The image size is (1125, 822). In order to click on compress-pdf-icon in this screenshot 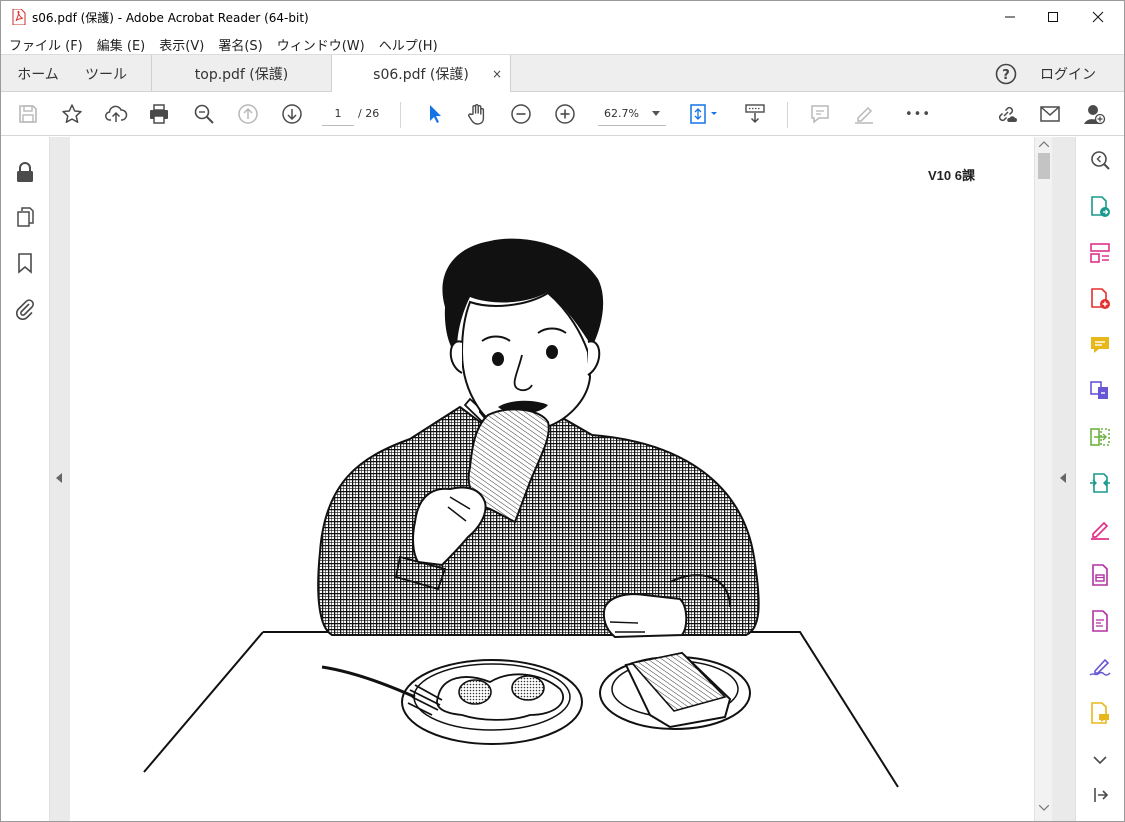, I will do `click(1100, 483)`.